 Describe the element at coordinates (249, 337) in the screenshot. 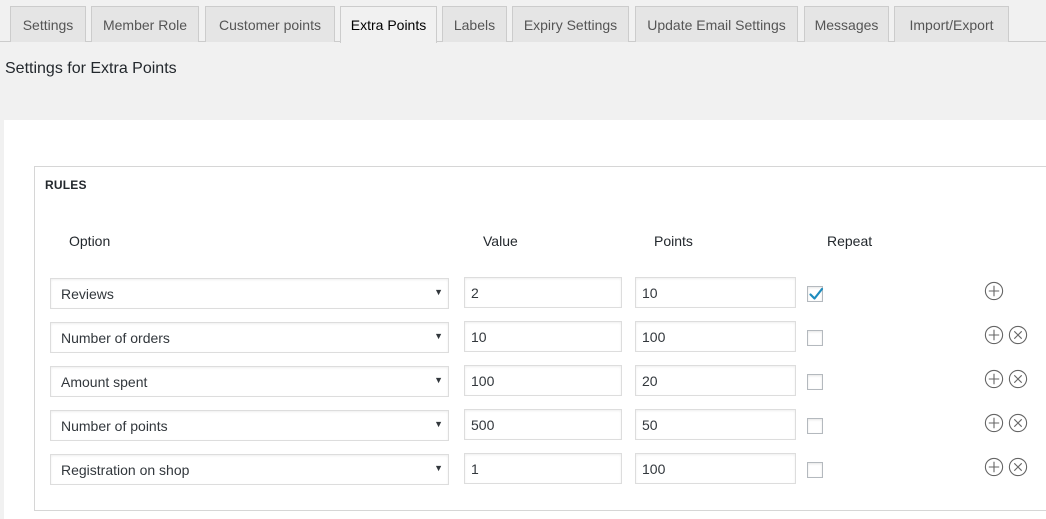

I see `rule-option-select: Number of orders ▼` at that location.